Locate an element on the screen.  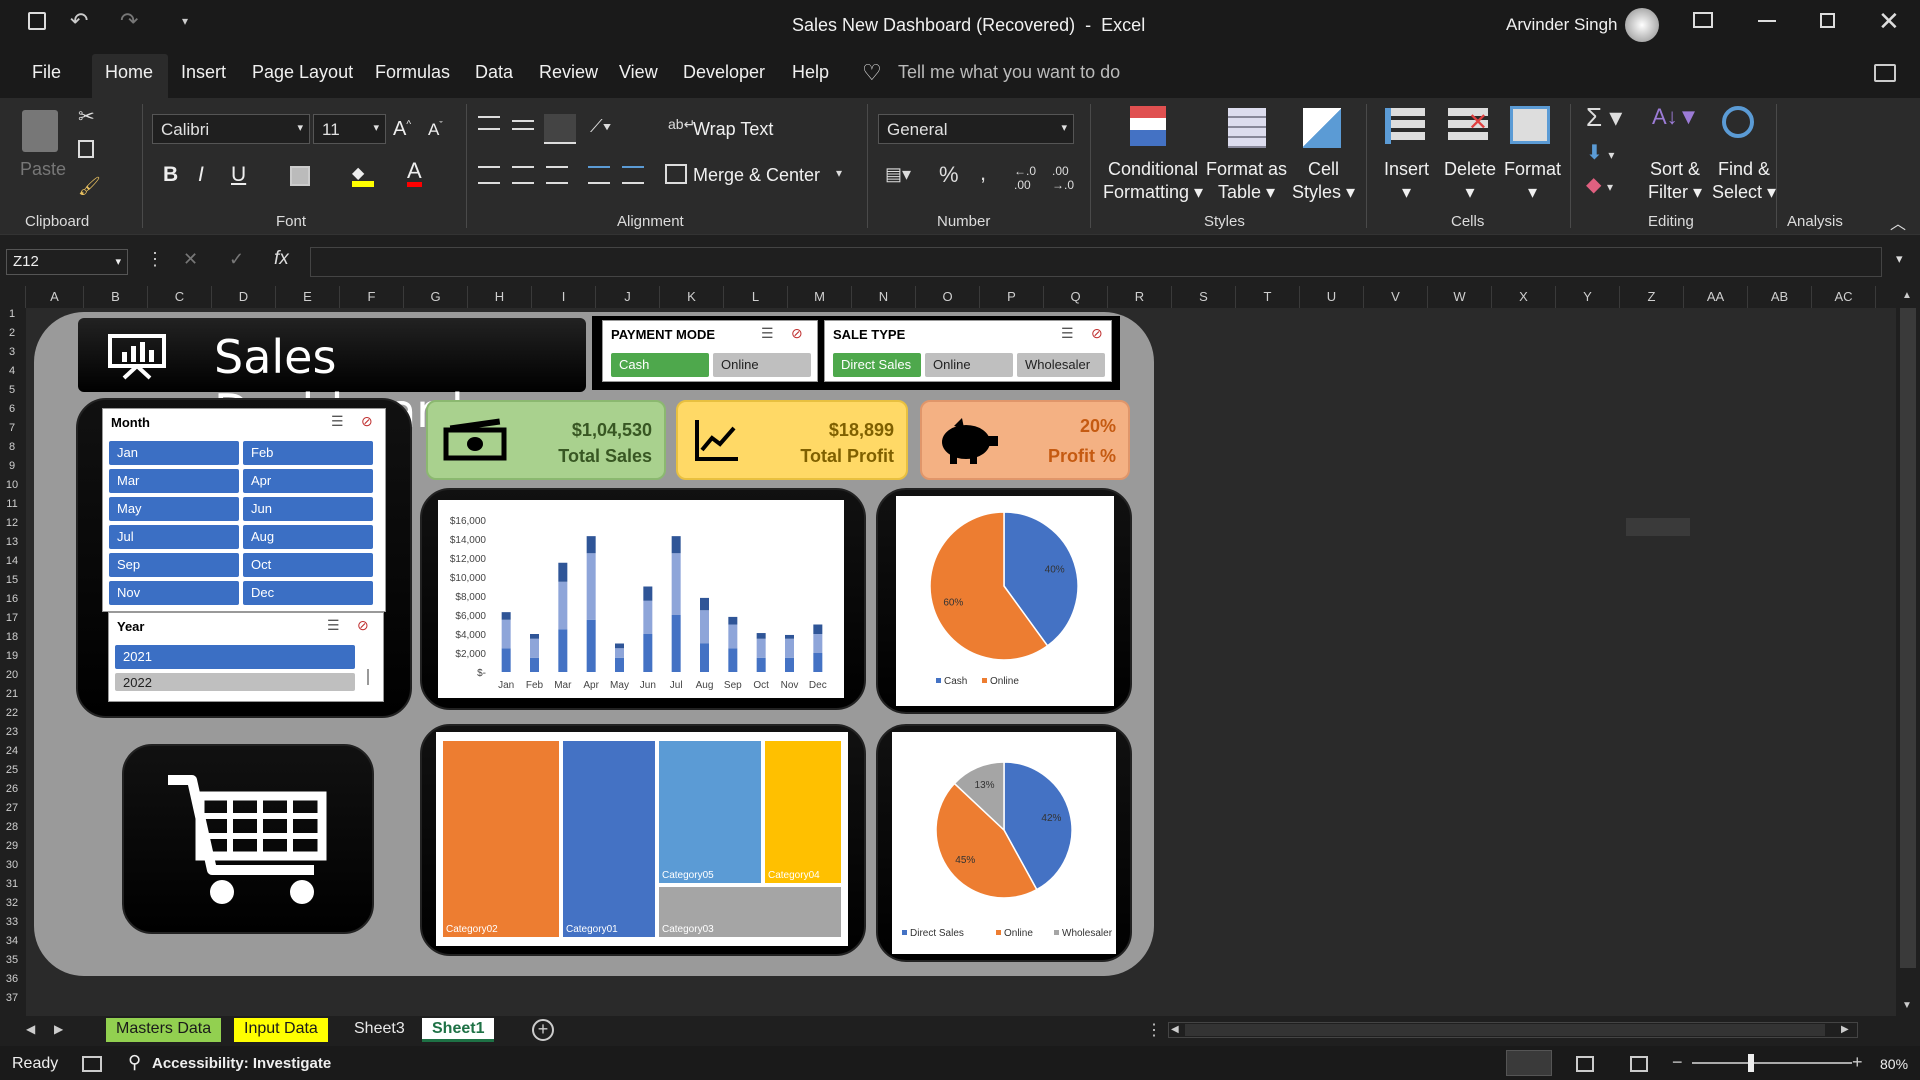
row-header: 17 is located at coordinates (12, 618).